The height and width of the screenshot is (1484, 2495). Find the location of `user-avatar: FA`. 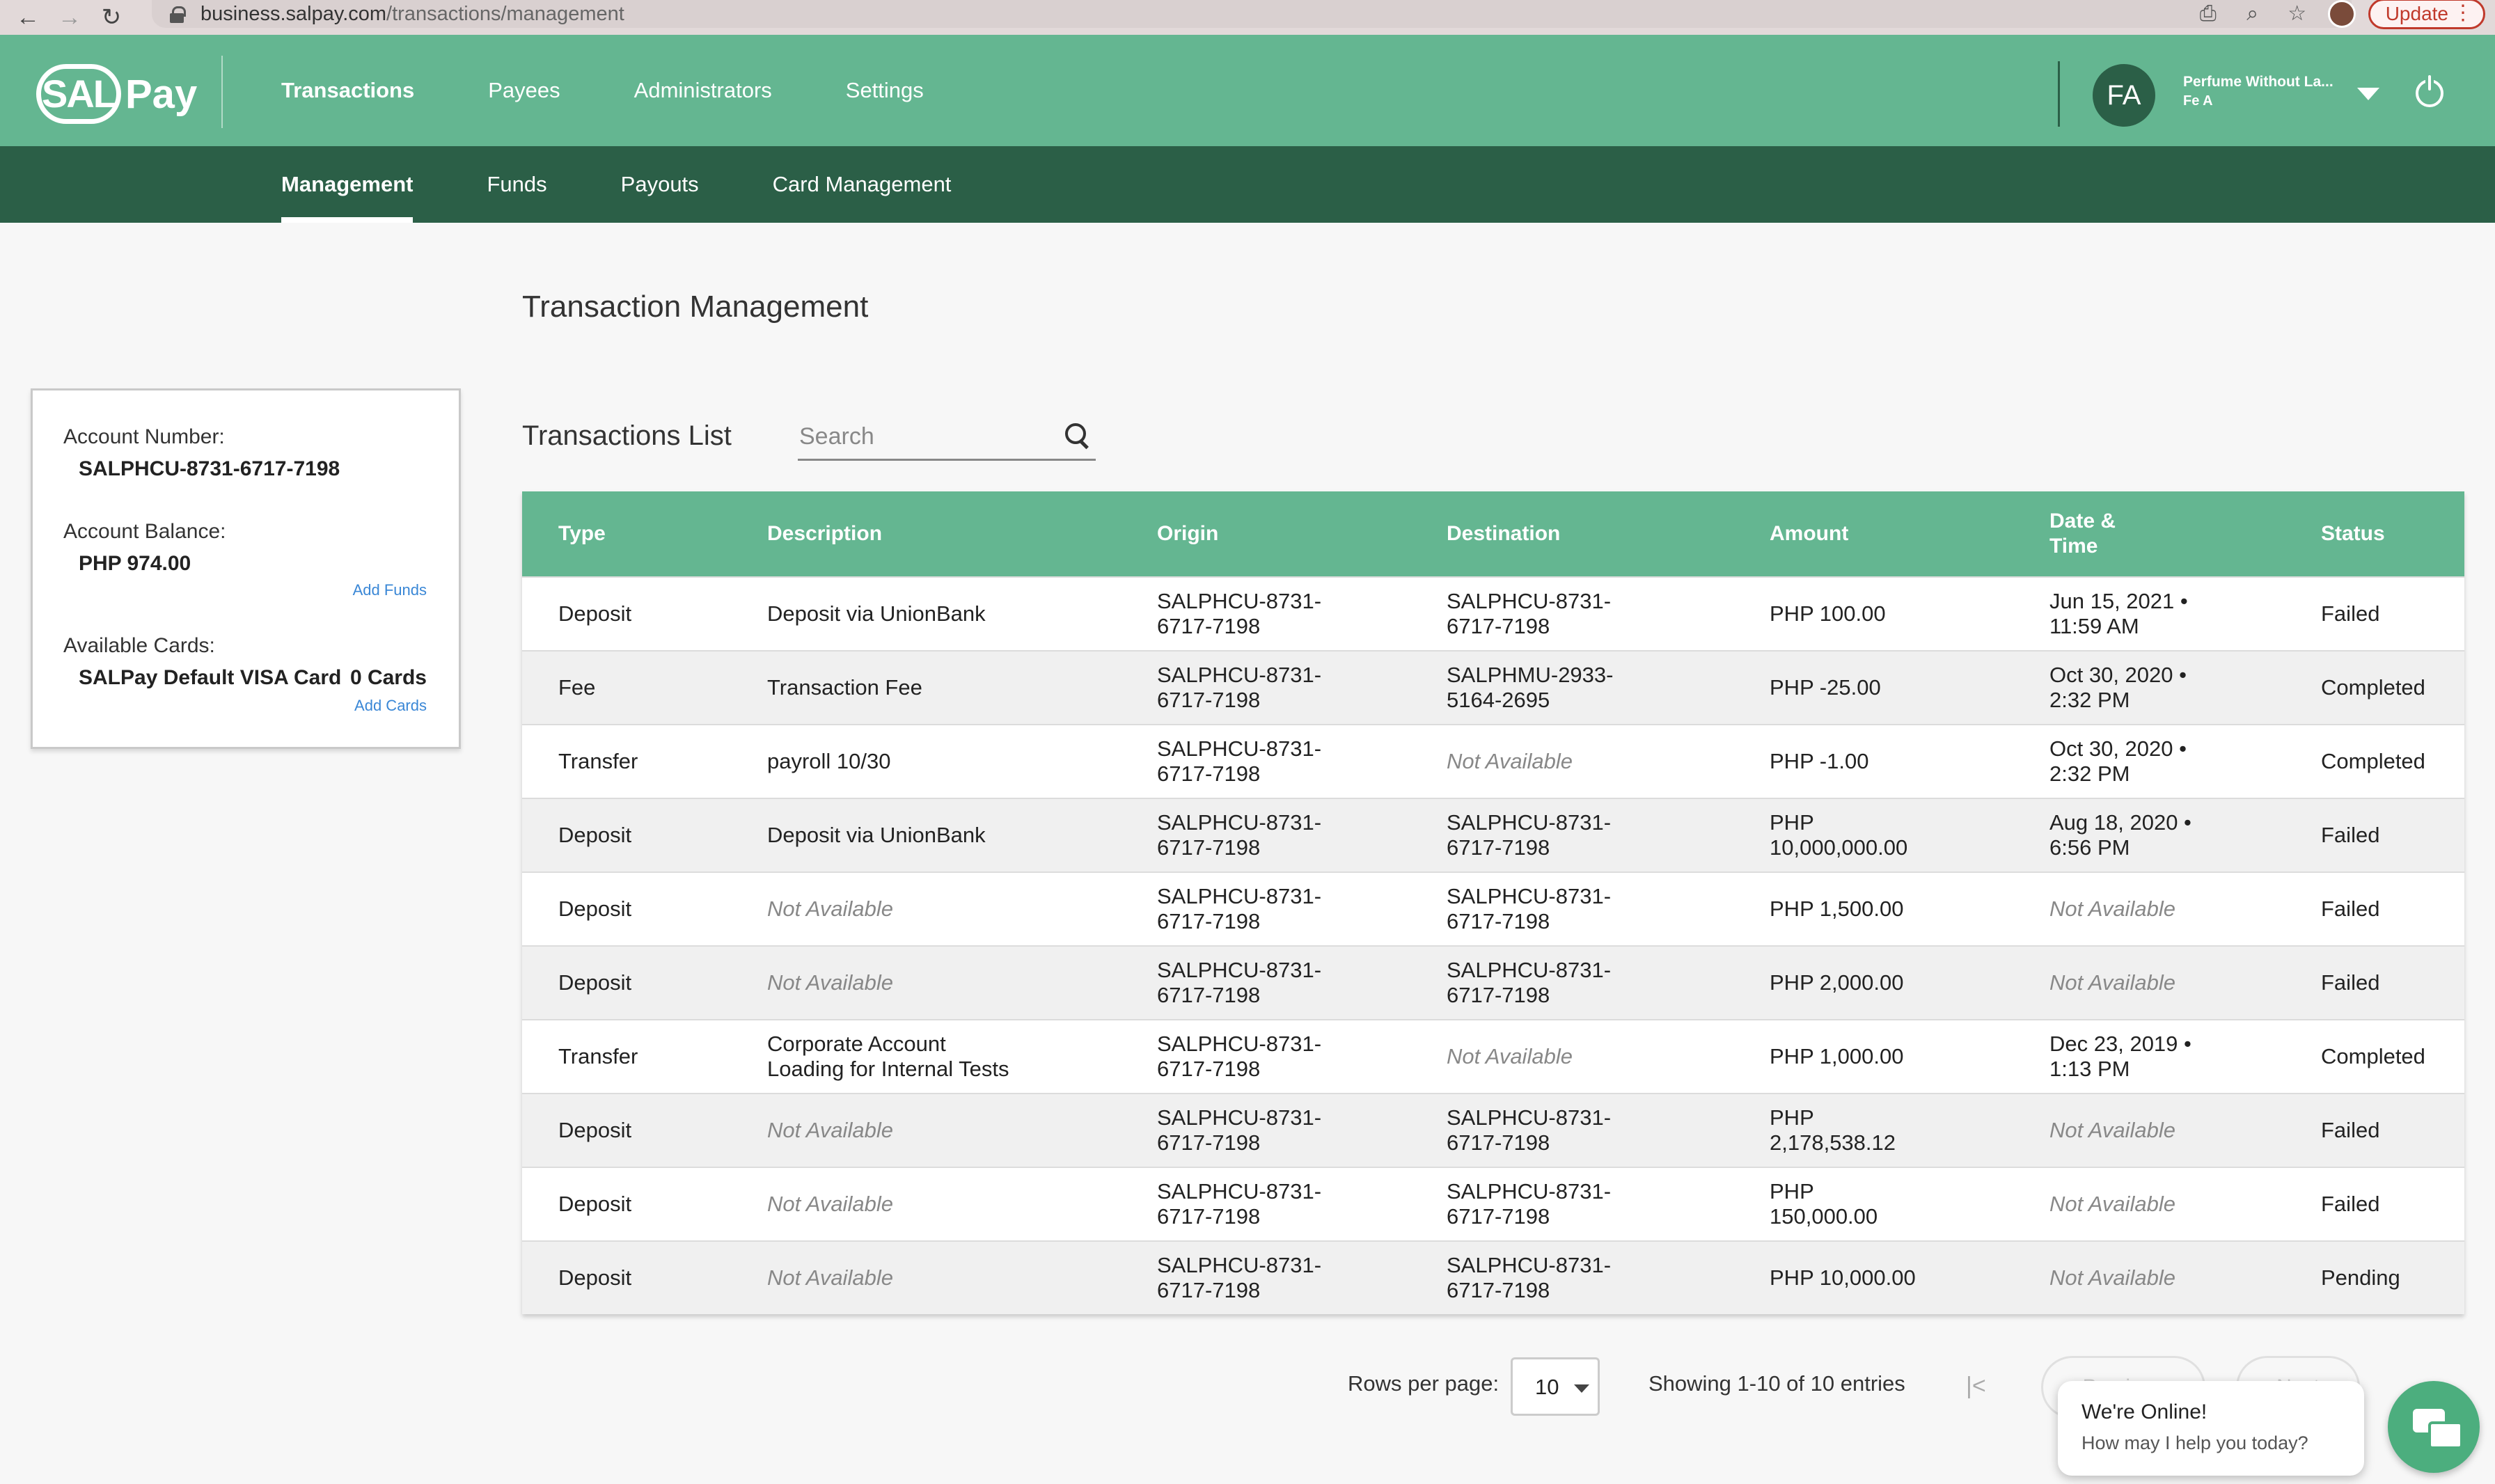

user-avatar: FA is located at coordinates (2124, 96).